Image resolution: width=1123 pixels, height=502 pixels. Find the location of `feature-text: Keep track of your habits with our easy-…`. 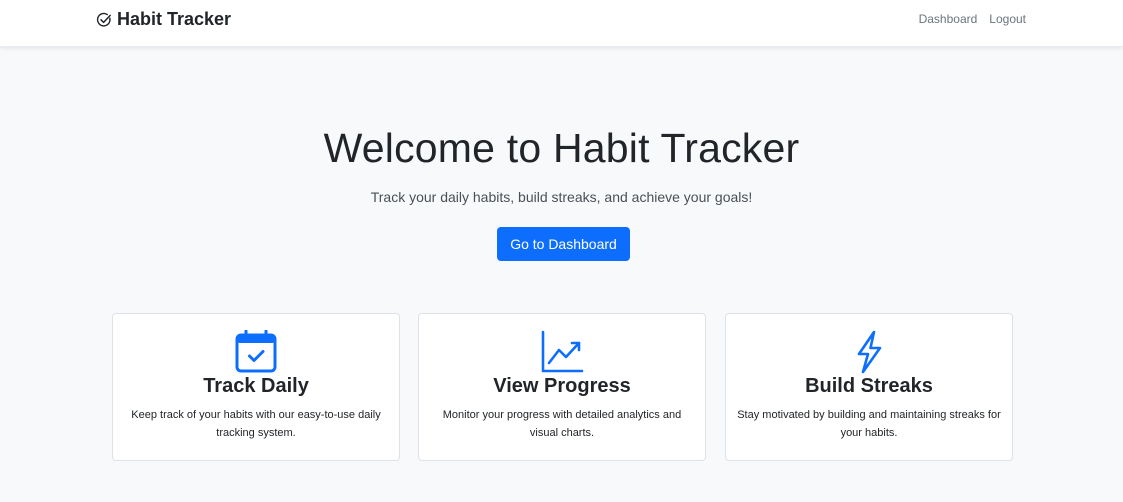

feature-text: Keep track of your habits with our easy-… is located at coordinates (256, 424).